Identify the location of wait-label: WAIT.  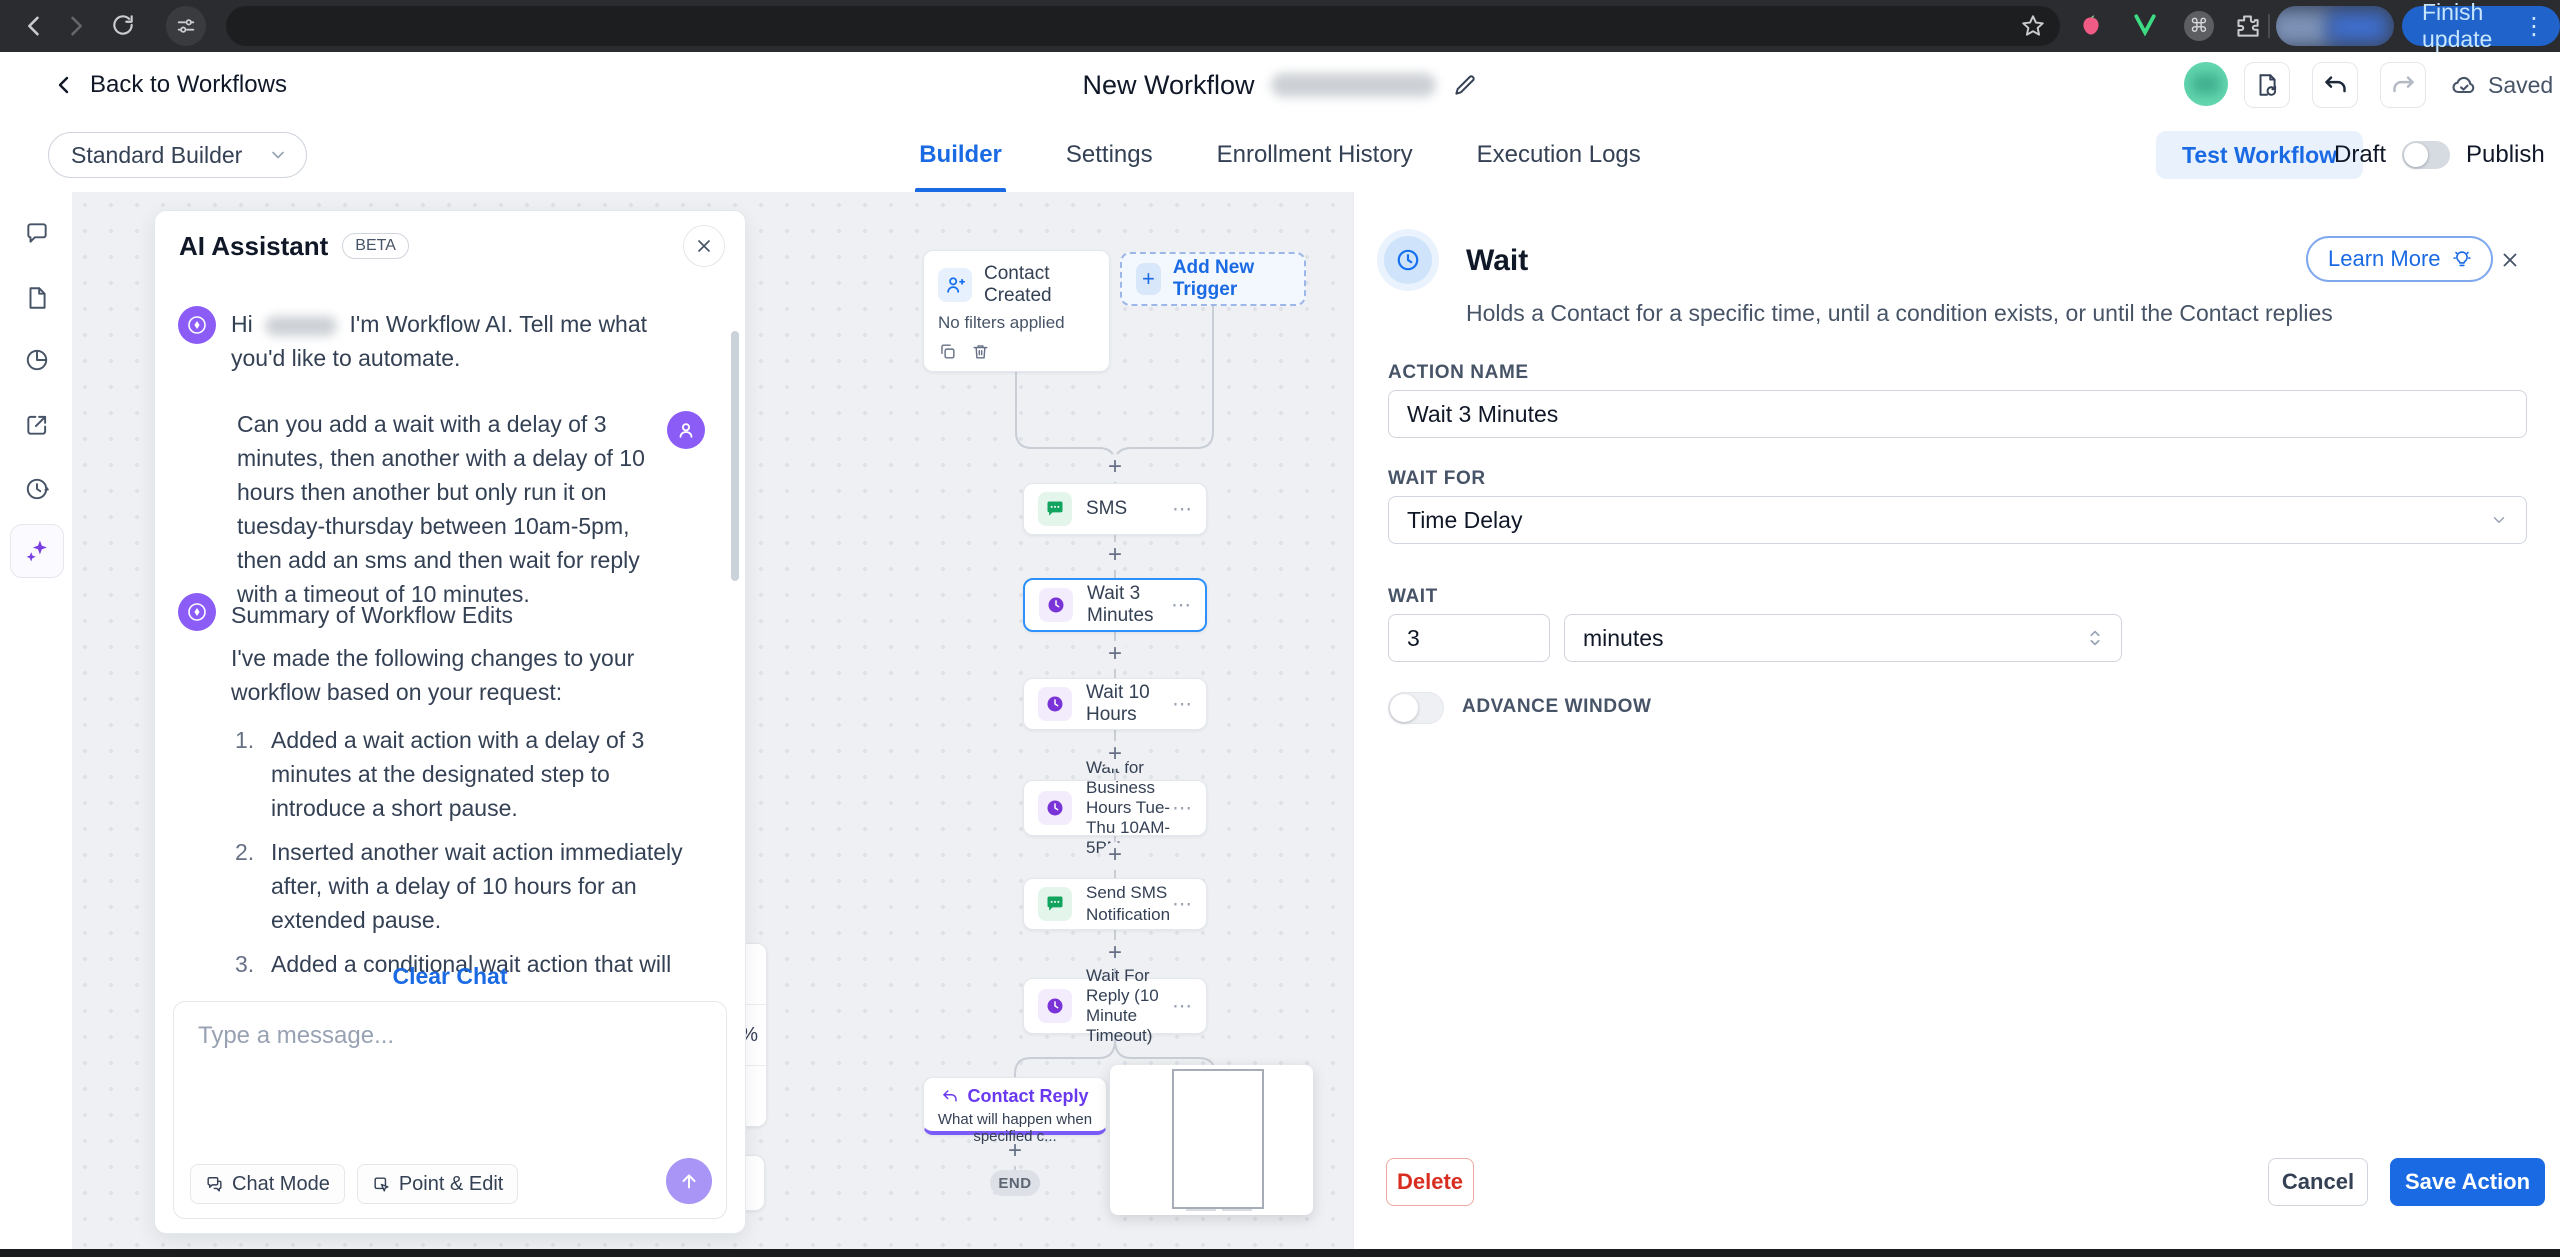
(1413, 596).